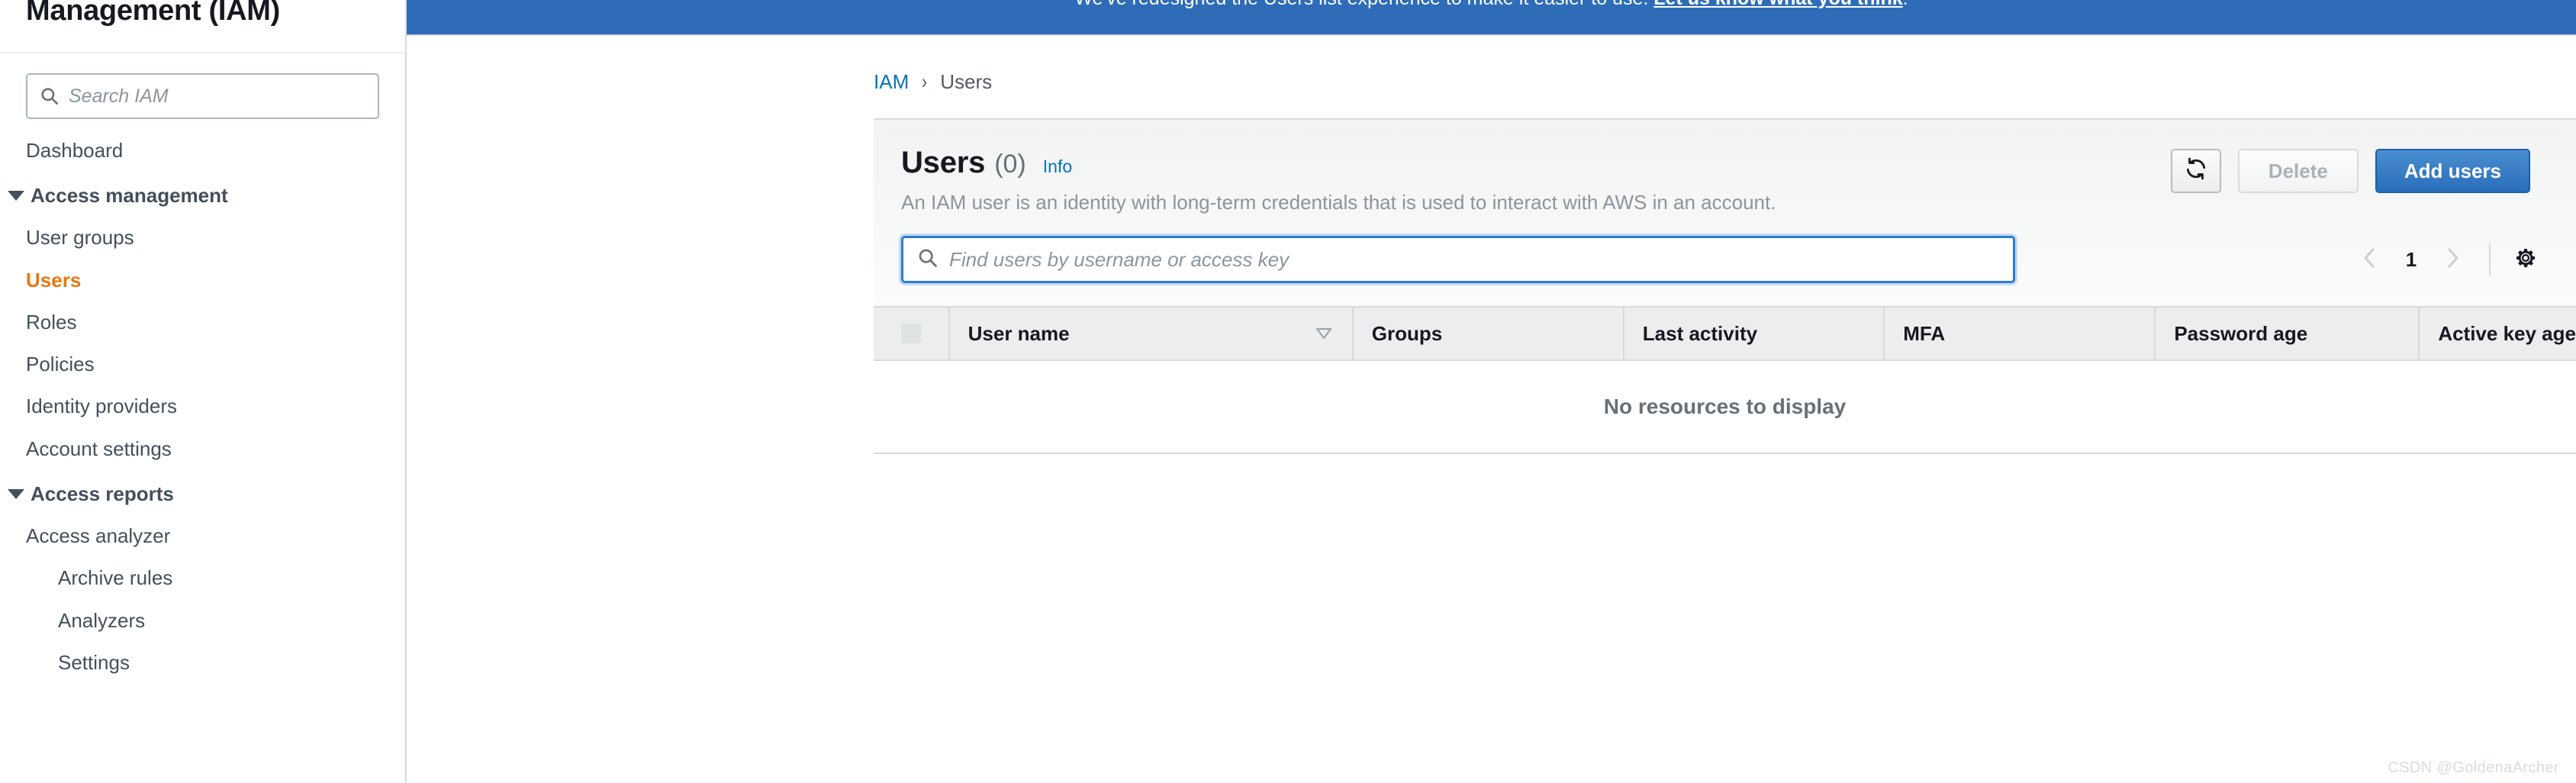 The image size is (2576, 783). I want to click on sidebar-item-identity-providers: Identity providers, so click(202, 406).